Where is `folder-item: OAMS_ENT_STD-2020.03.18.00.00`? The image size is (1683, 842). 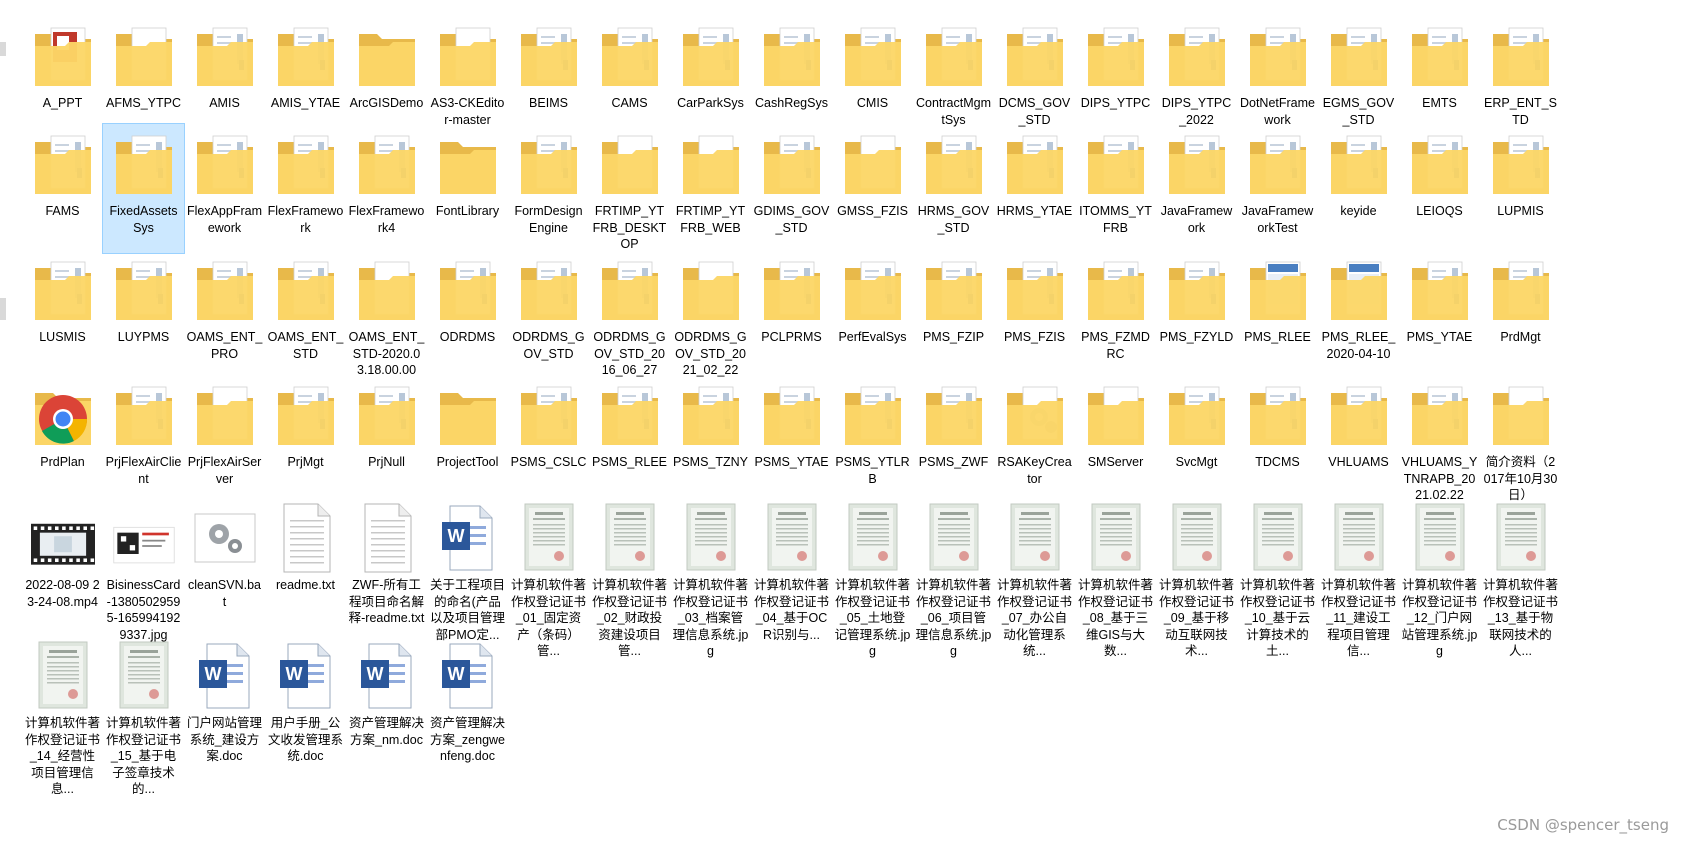
folder-item: OAMS_ENT_STD-2020.03.18.00.00 is located at coordinates (386, 314).